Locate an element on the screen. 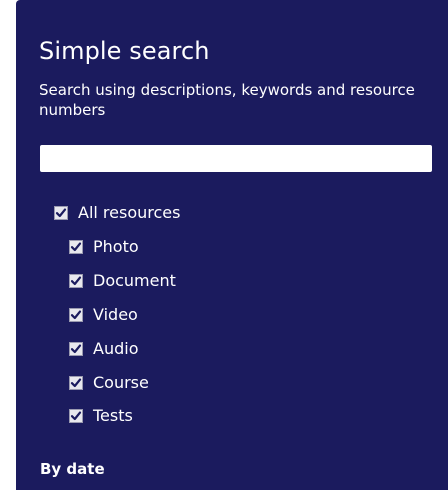  checkbox-label: Tests is located at coordinates (113, 415).